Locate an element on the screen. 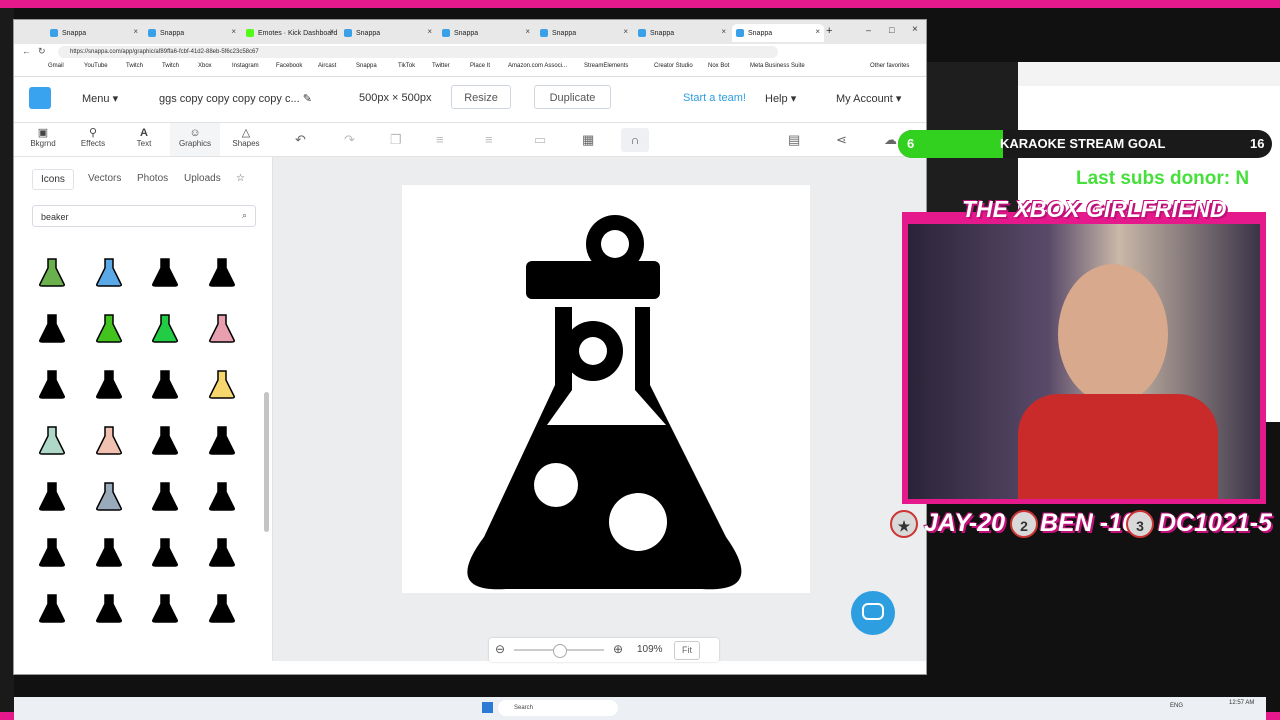  tab-graphics: ☺ Graphics is located at coordinates (195, 139).